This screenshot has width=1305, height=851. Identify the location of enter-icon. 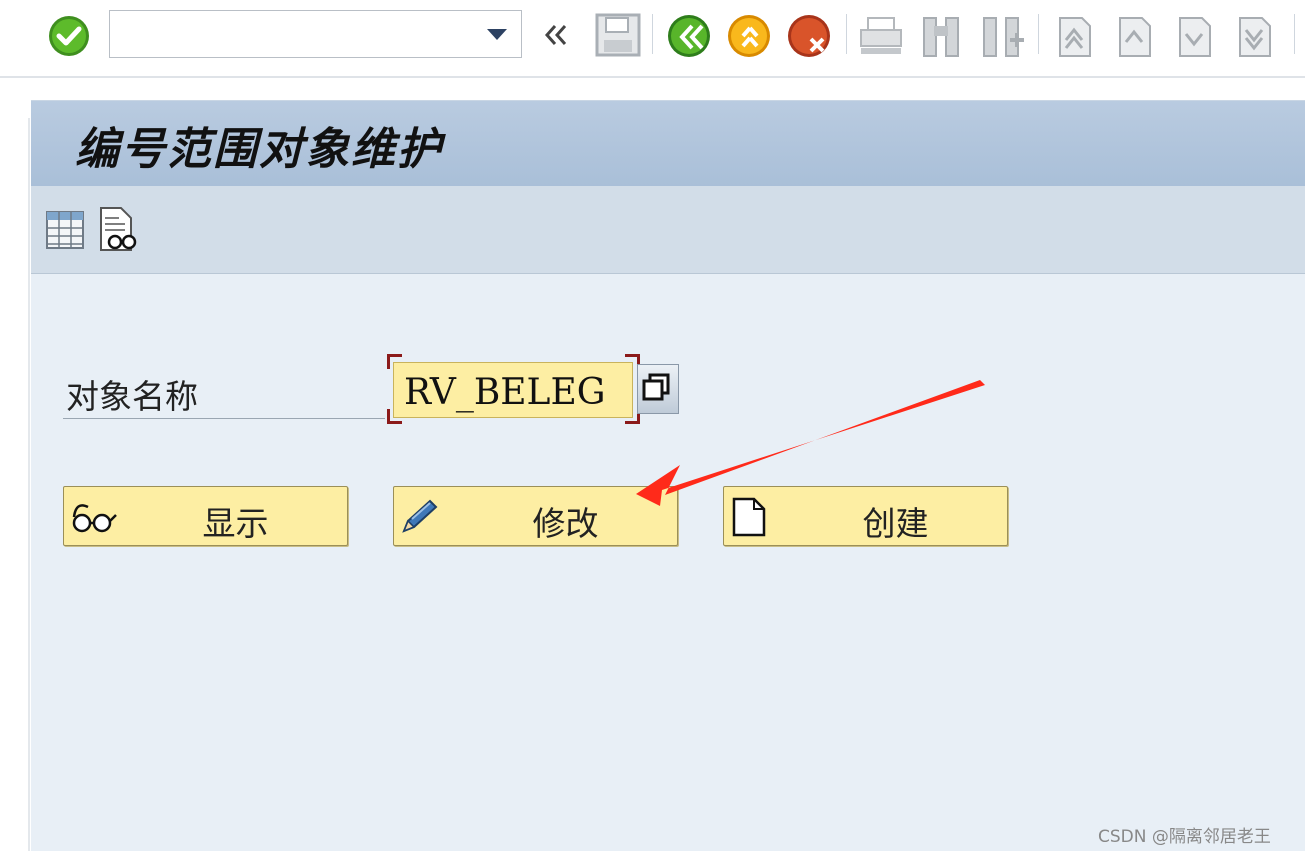
(69, 38).